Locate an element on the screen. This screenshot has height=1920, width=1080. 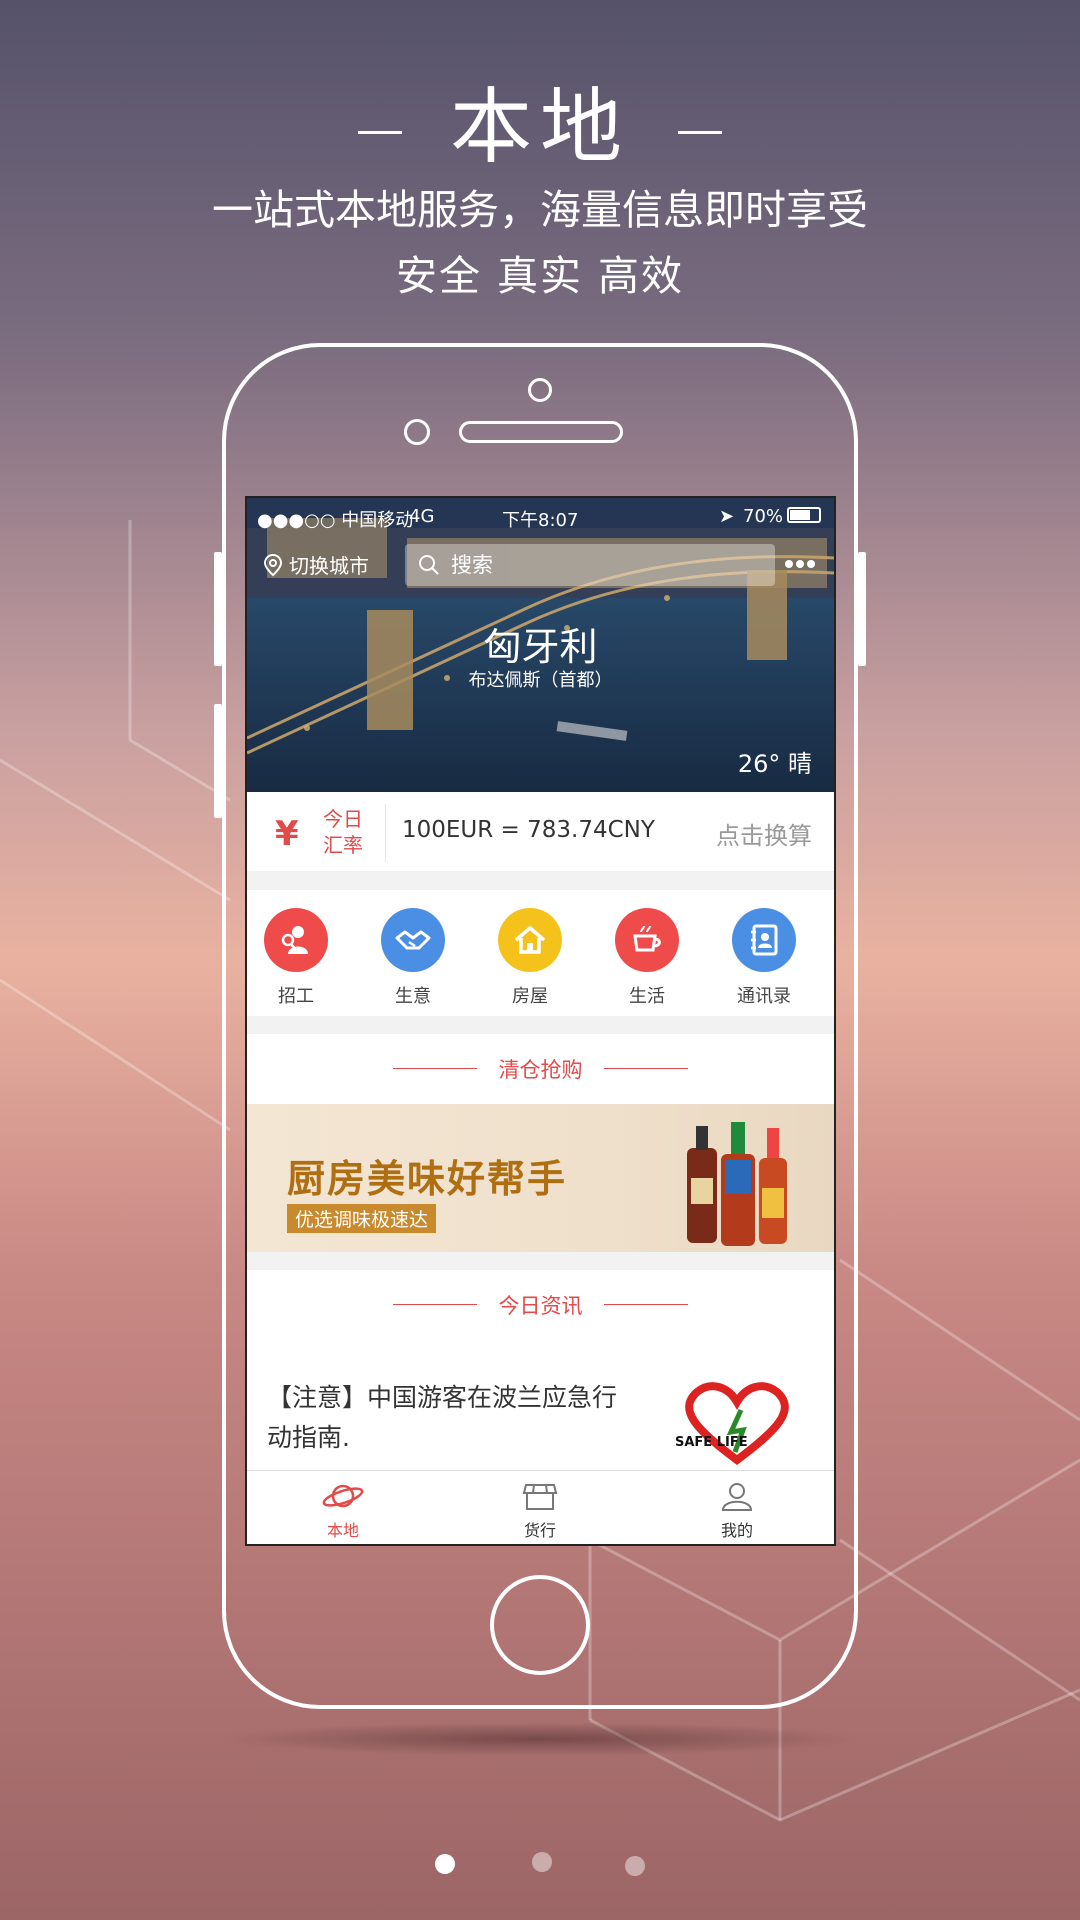
news-thumbnail: SAFE LIFE is located at coordinates (732, 1424).